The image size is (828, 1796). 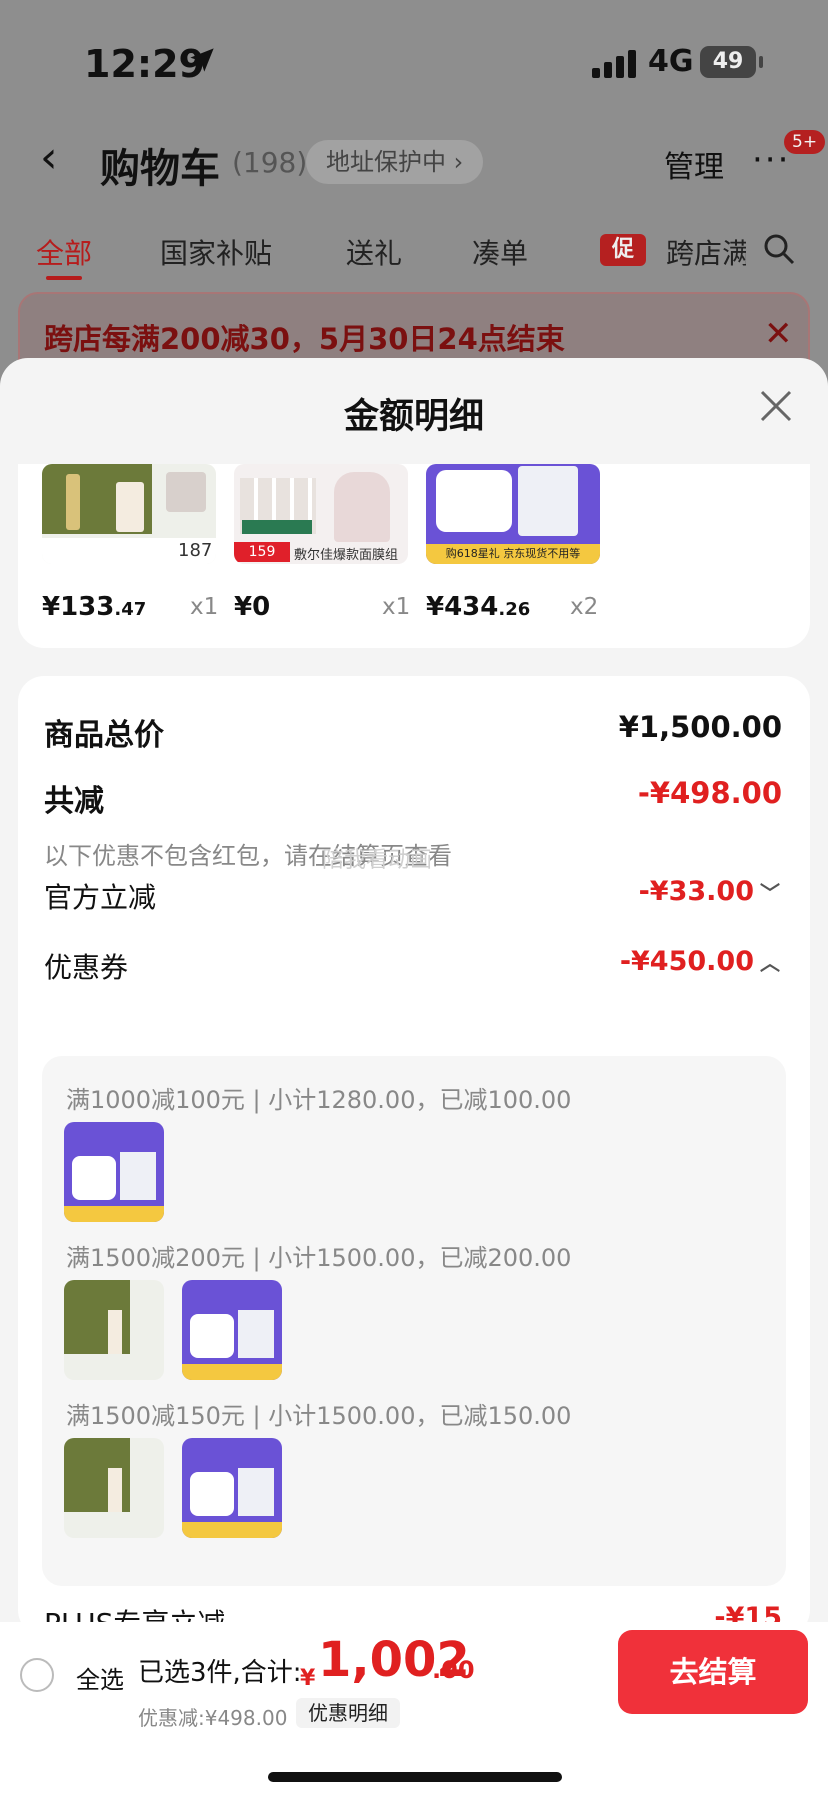 I want to click on discount-detail-button: 优惠明细, so click(x=348, y=1713).